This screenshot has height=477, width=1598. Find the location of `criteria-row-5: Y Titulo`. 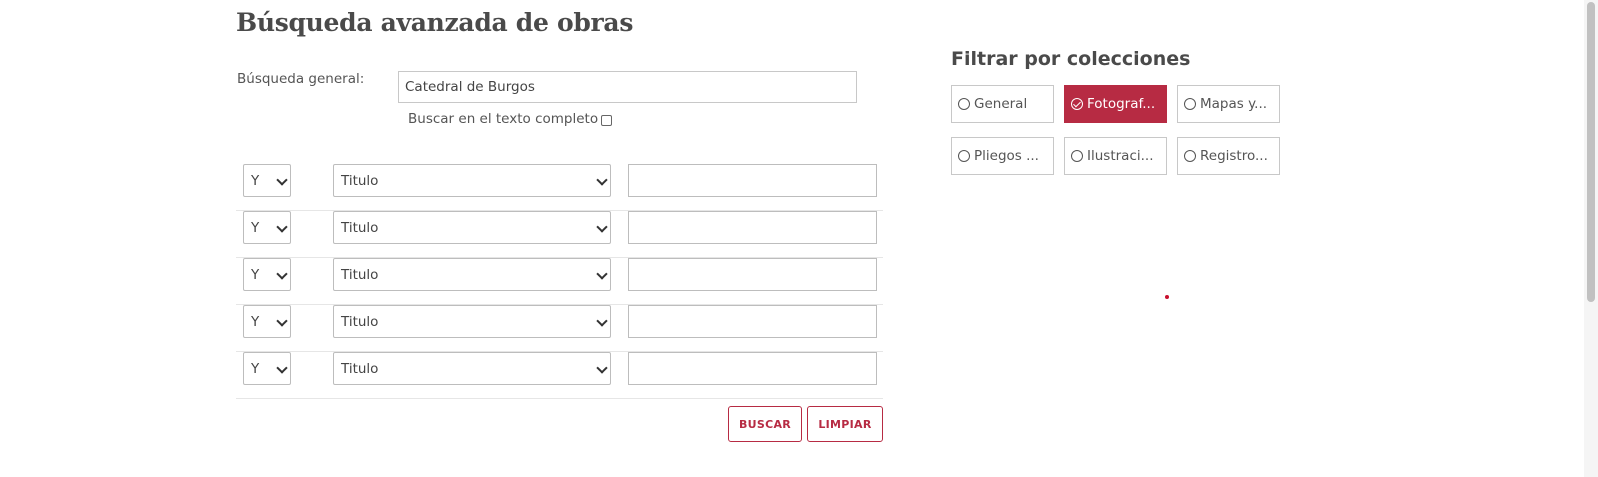

criteria-row-5: Y Titulo is located at coordinates (559, 375).